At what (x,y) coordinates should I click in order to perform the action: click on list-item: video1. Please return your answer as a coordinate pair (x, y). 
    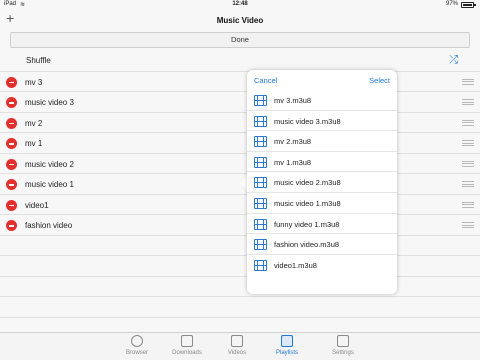
    Looking at the image, I should click on (240, 205).